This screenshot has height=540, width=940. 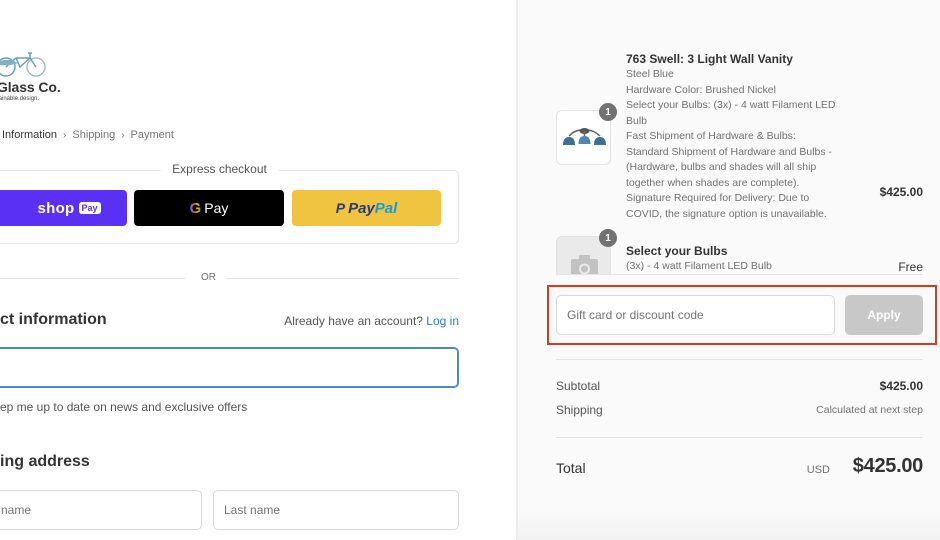 What do you see at coordinates (739, 387) in the screenshot?
I see `subtotal-row: Subtotal $425.00` at bounding box center [739, 387].